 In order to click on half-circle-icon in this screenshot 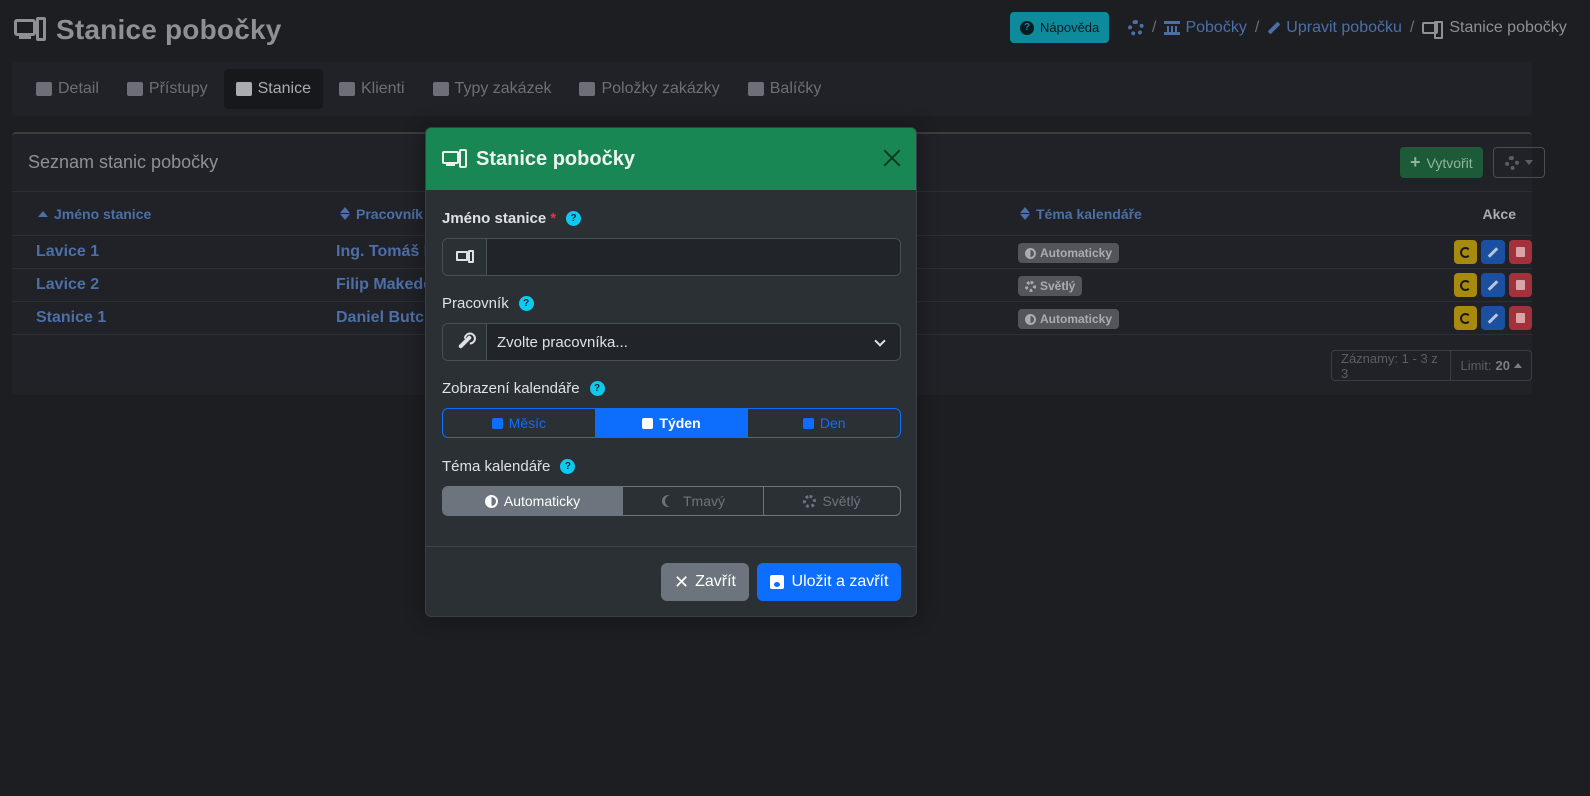, I will do `click(491, 501)`.